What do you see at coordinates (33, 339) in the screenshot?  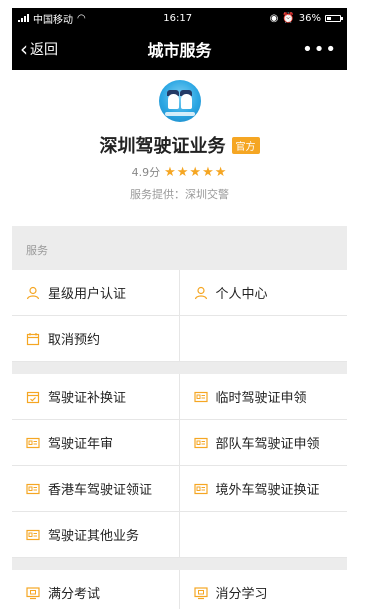 I see `calendar-icon` at bounding box center [33, 339].